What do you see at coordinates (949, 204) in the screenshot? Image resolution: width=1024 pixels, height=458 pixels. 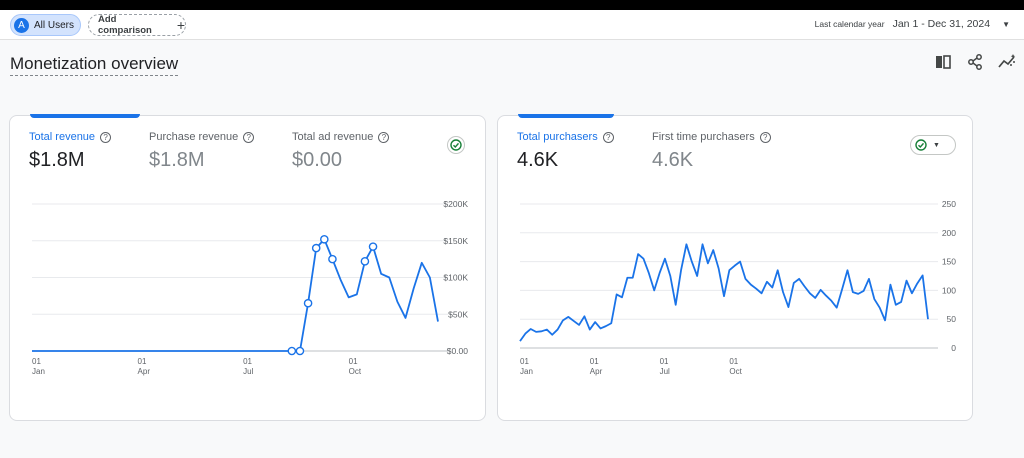 I see `y-tick-label: 250` at bounding box center [949, 204].